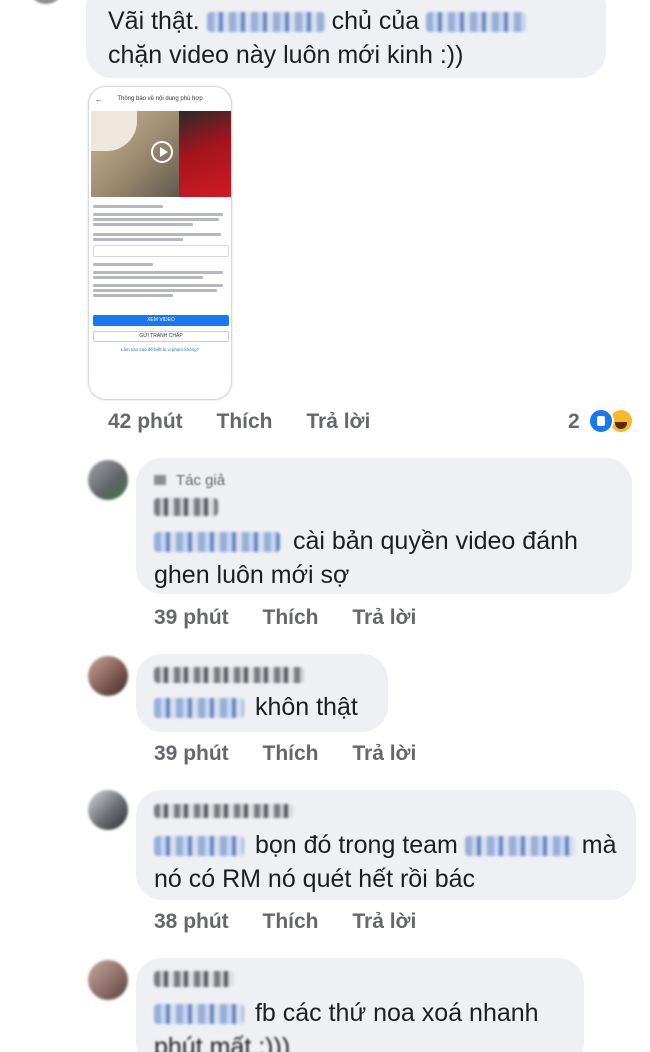 The image size is (650, 1052). I want to click on comment-text: cài bản quyền video đánh, so click(366, 541).